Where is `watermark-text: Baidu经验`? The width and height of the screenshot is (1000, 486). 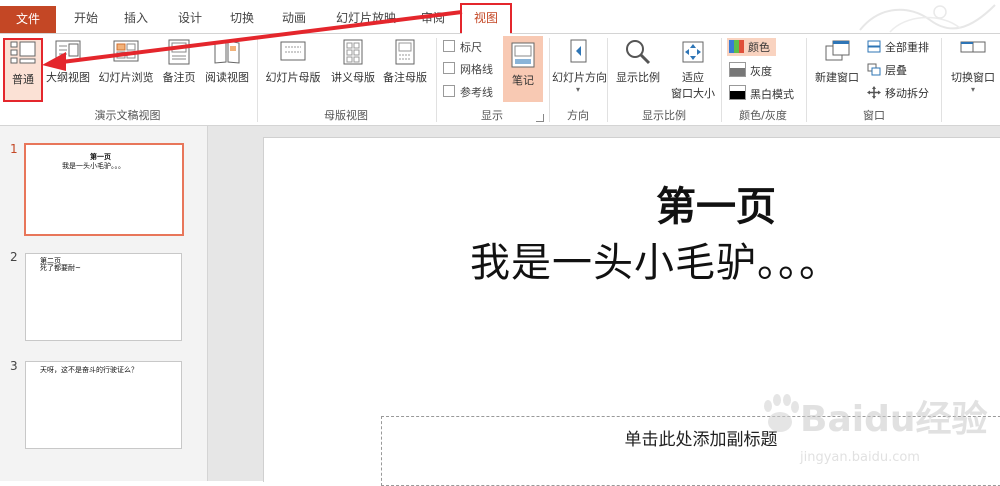
watermark-text: Baidu经验 is located at coordinates (894, 419).